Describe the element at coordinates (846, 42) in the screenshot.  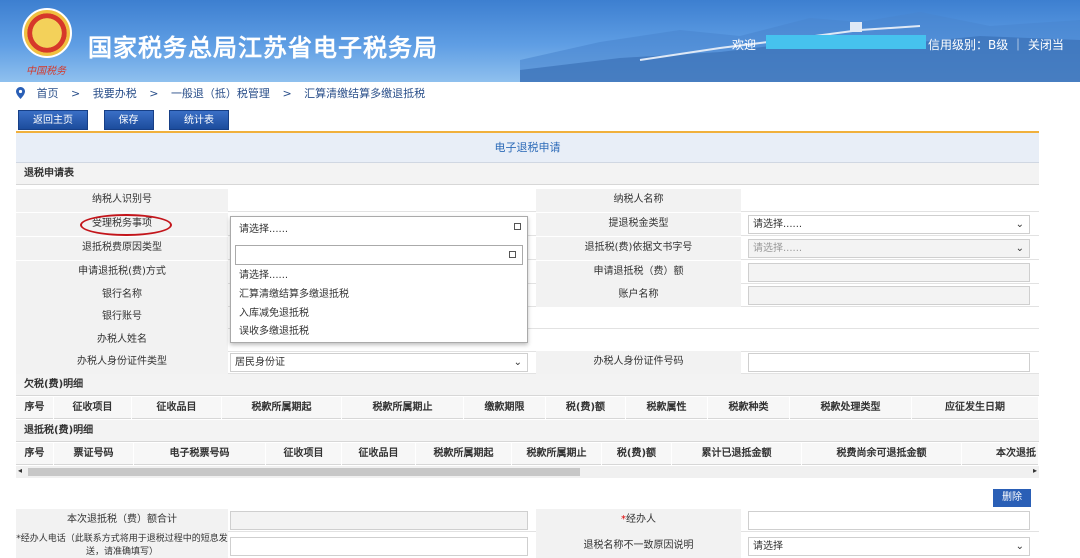
I see `redacted-username` at that location.